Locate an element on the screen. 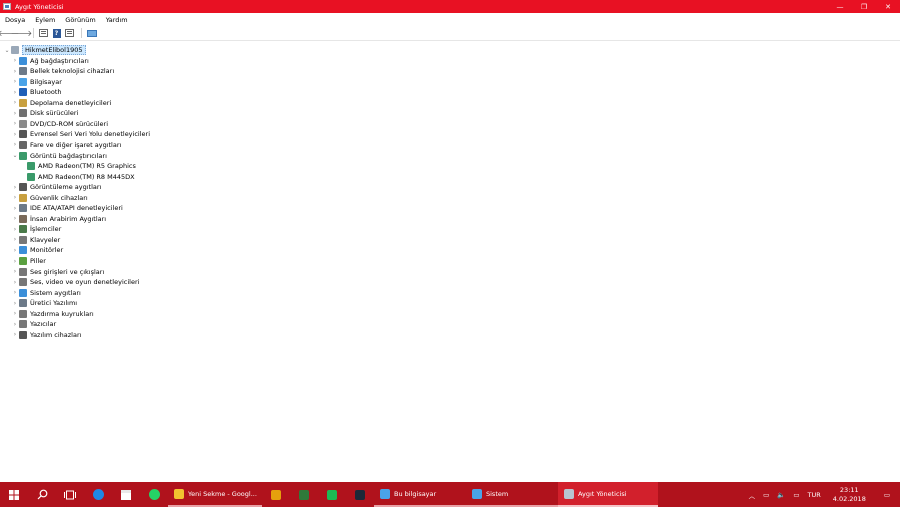  device-category: › Bilgisayar is located at coordinates (36, 82).